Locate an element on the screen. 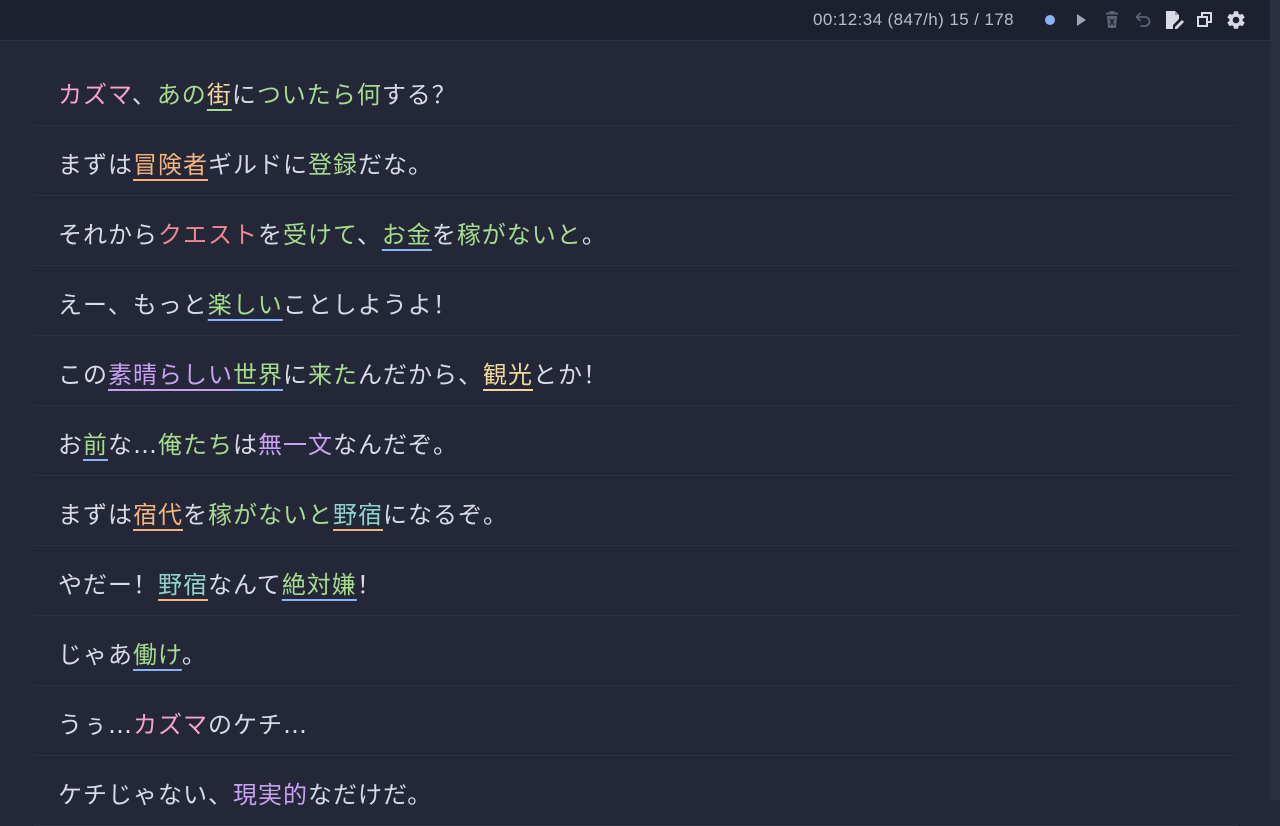 This screenshot has height=826, width=1280. text-segment: なんだぞ。 is located at coordinates (395, 445).